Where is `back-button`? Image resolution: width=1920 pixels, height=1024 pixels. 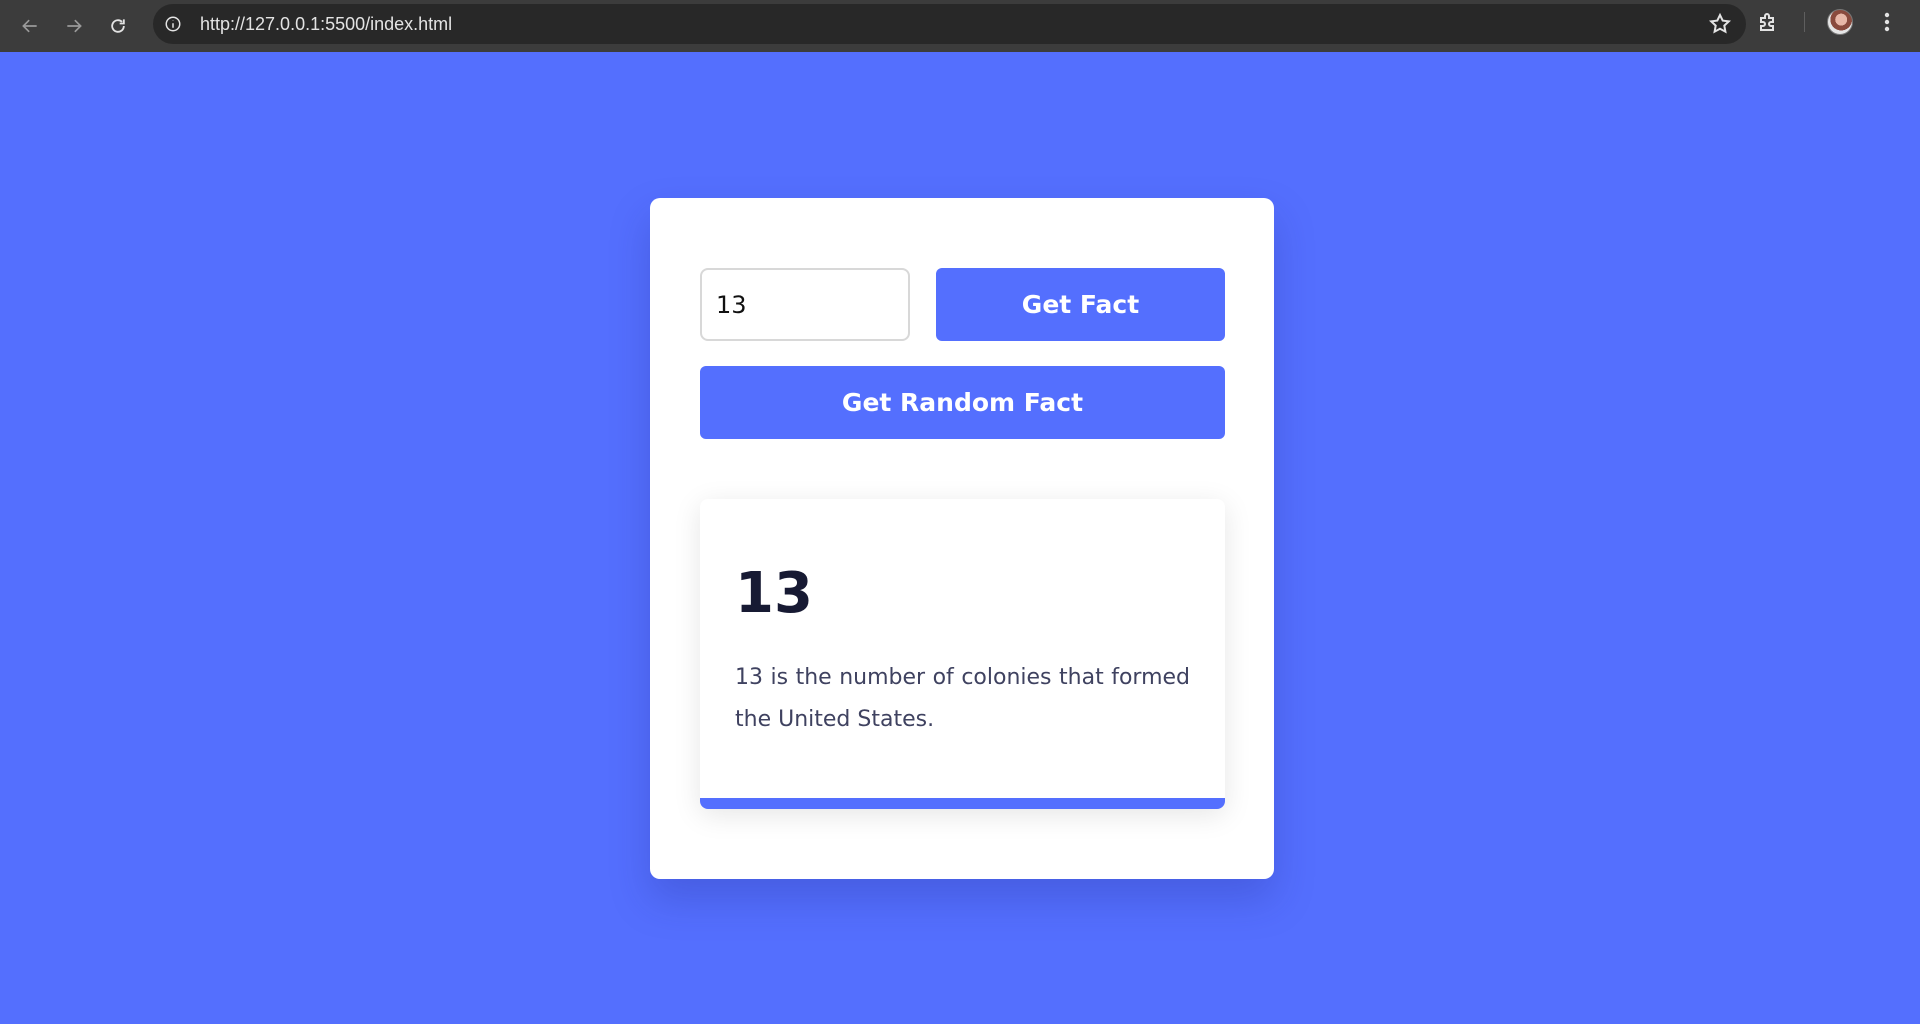
back-button is located at coordinates (30, 26).